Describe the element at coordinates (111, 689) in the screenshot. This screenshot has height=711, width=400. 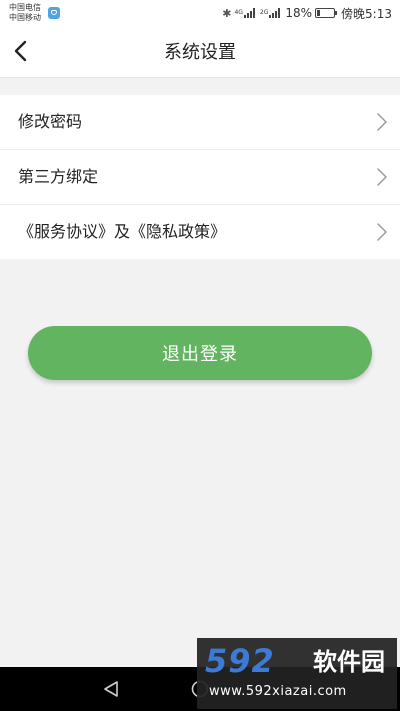
I see `system-back-button` at that location.